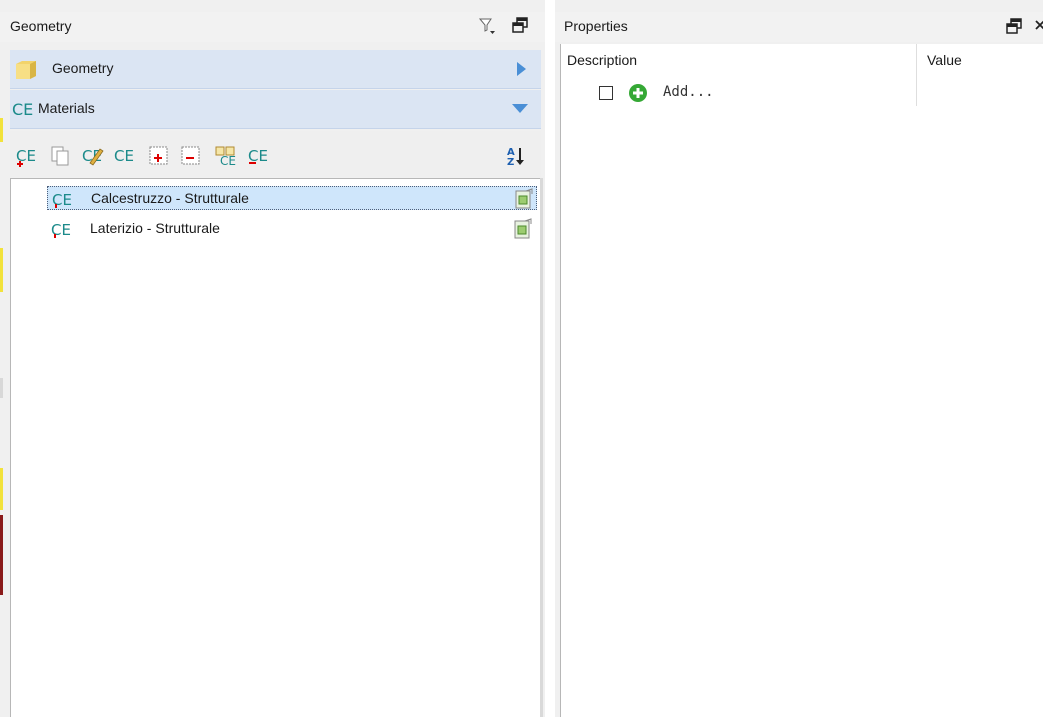  Describe the element at coordinates (275, 69) in the screenshot. I see `group-geometry: Geometry` at that location.